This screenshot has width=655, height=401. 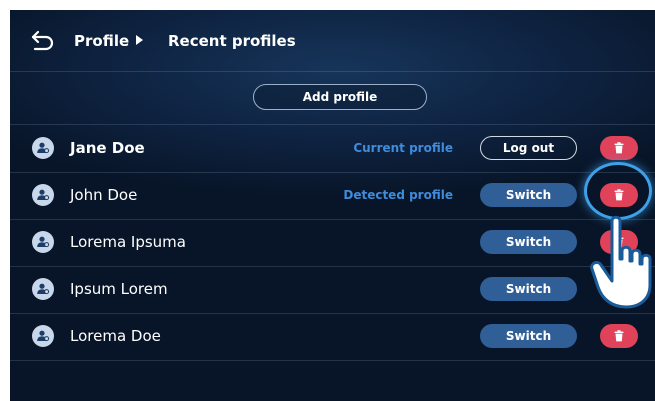 I want to click on profile-row: Lorema Ipsuma Switch, so click(x=332, y=243).